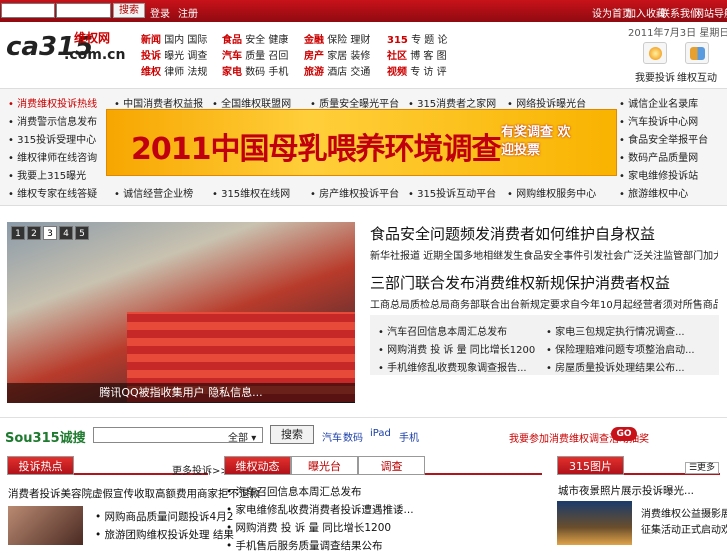 The image size is (727, 553). What do you see at coordinates (361, 142) in the screenshot?
I see `survey-banner: 2011中国母乳喂养环境调查 有奖调查 欢迎投票` at bounding box center [361, 142].